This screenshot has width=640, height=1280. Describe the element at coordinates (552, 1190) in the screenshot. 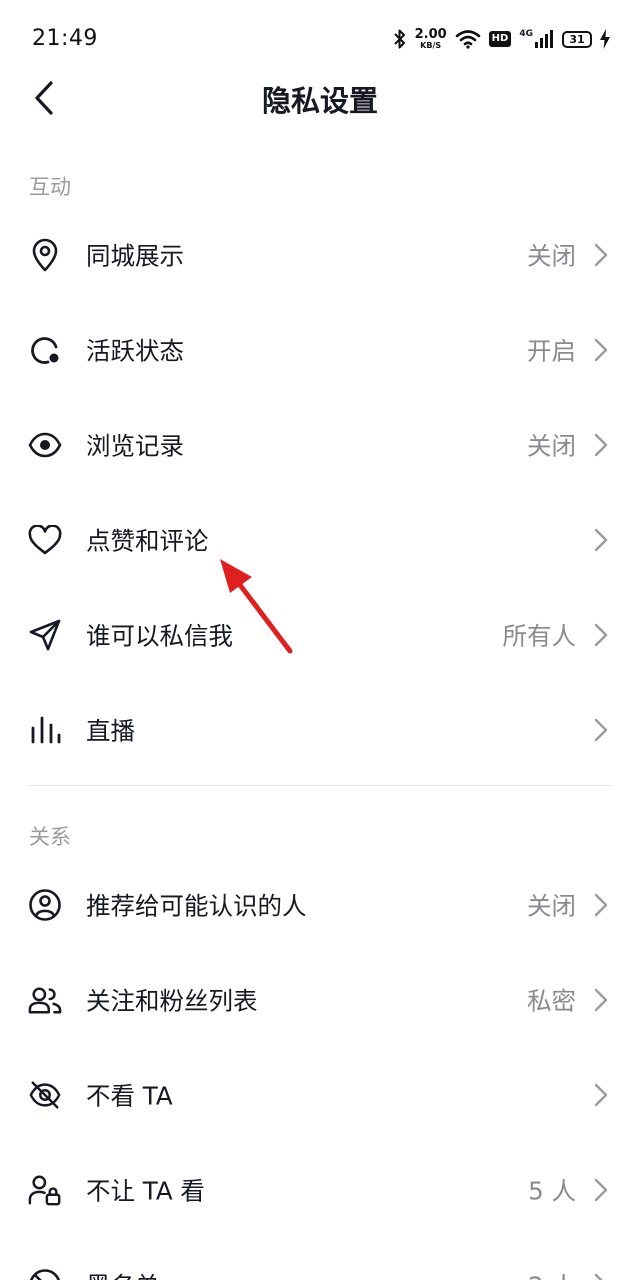

I see `row-value: 5 人` at that location.